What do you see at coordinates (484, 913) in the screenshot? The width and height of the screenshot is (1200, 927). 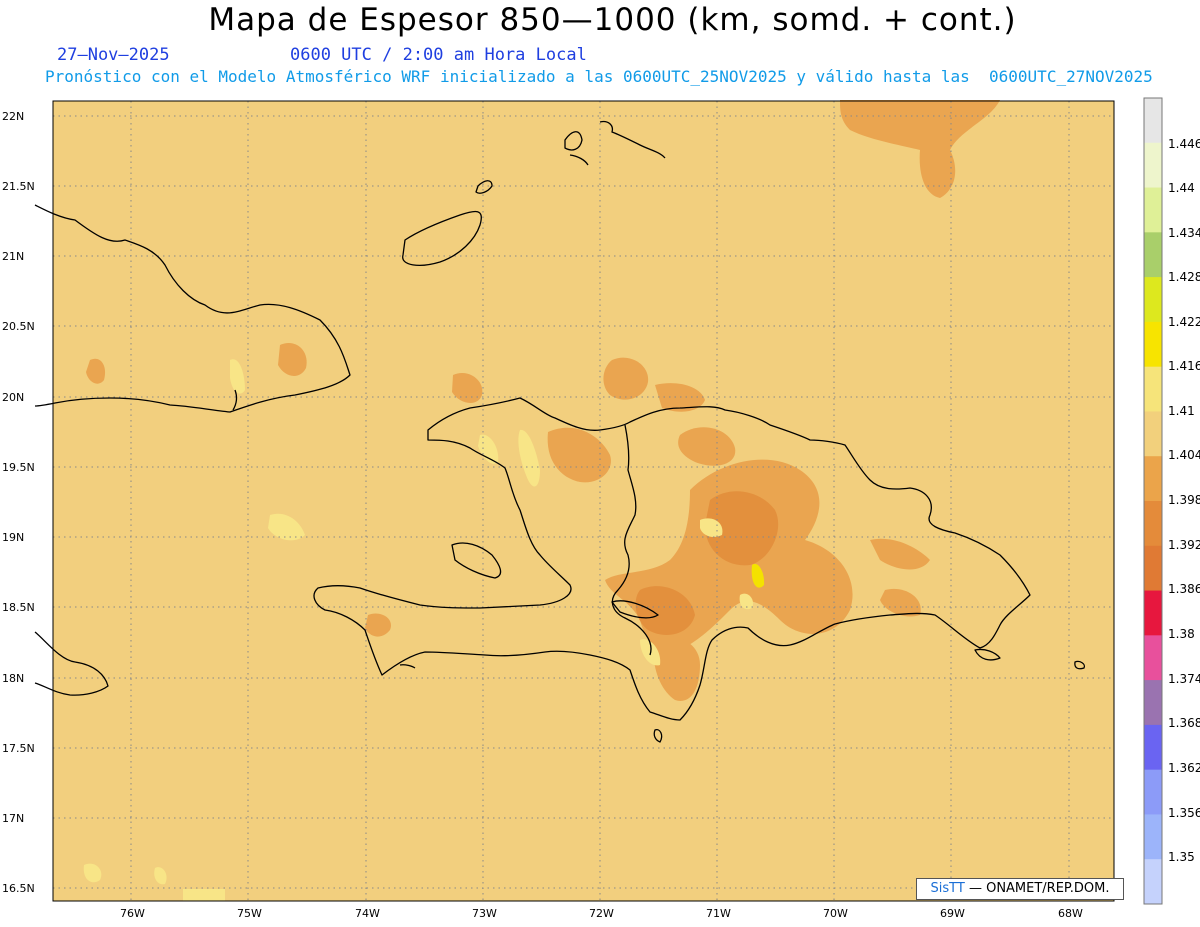 I see `lon-label-73w: 73W` at bounding box center [484, 913].